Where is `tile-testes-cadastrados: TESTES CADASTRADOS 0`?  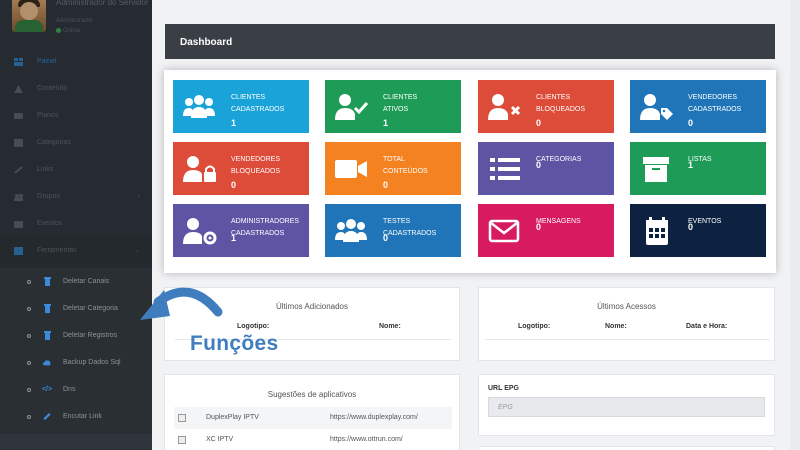
tile-testes-cadastrados: TESTES CADASTRADOS 0 is located at coordinates (393, 230).